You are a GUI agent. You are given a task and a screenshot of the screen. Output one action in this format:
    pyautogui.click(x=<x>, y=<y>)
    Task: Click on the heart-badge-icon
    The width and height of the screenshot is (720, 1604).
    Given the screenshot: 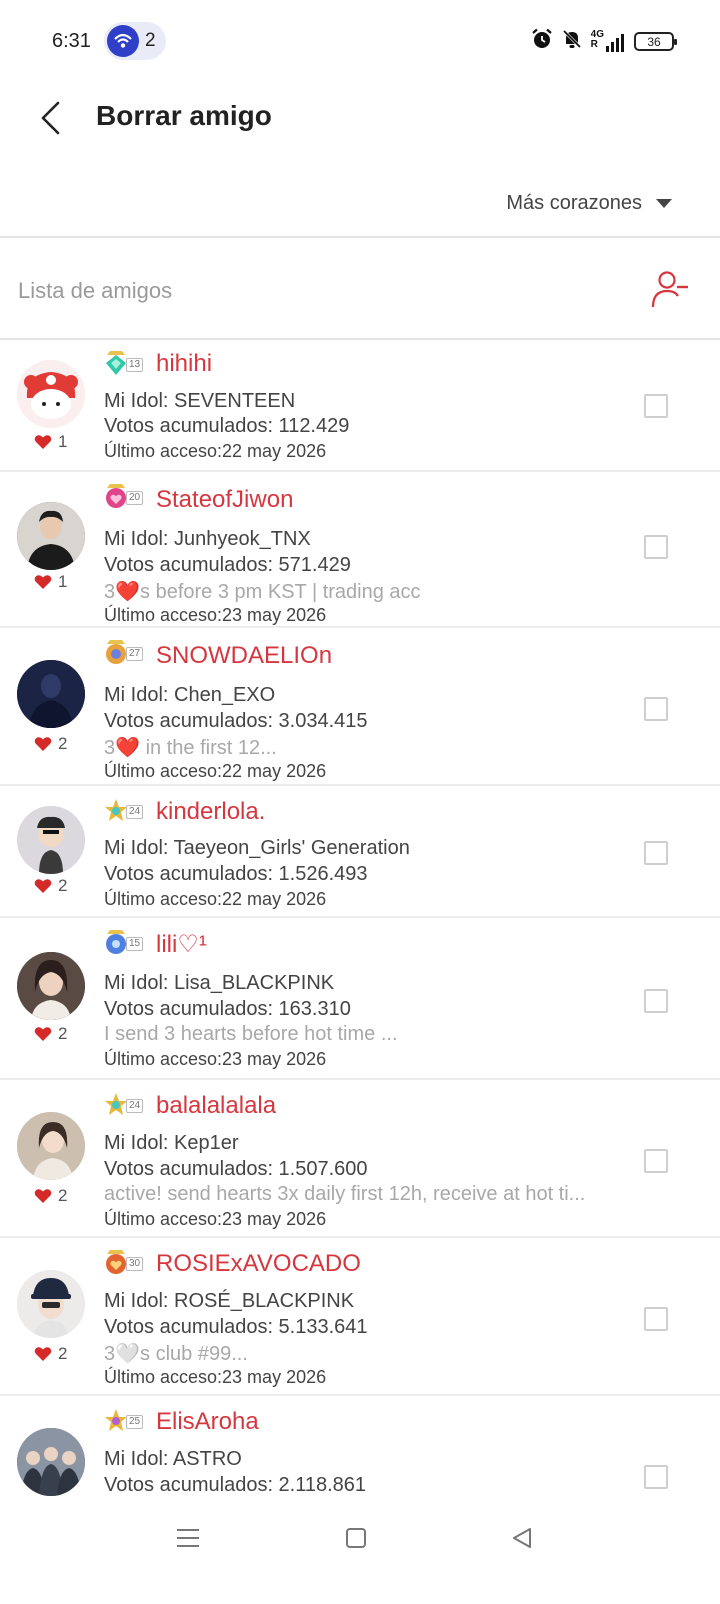 What is the action you would take?
    pyautogui.click(x=116, y=496)
    